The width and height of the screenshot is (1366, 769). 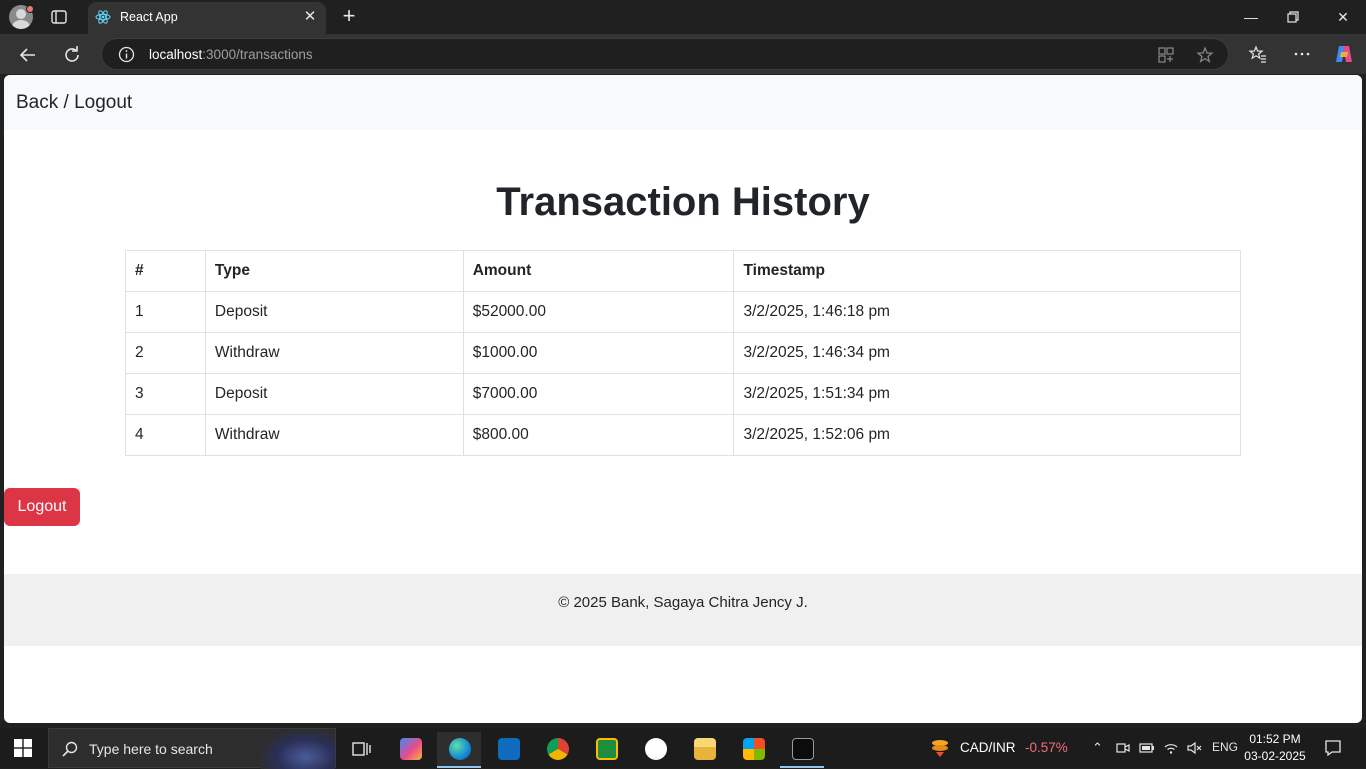 I want to click on favorites-icon, so click(x=1258, y=54).